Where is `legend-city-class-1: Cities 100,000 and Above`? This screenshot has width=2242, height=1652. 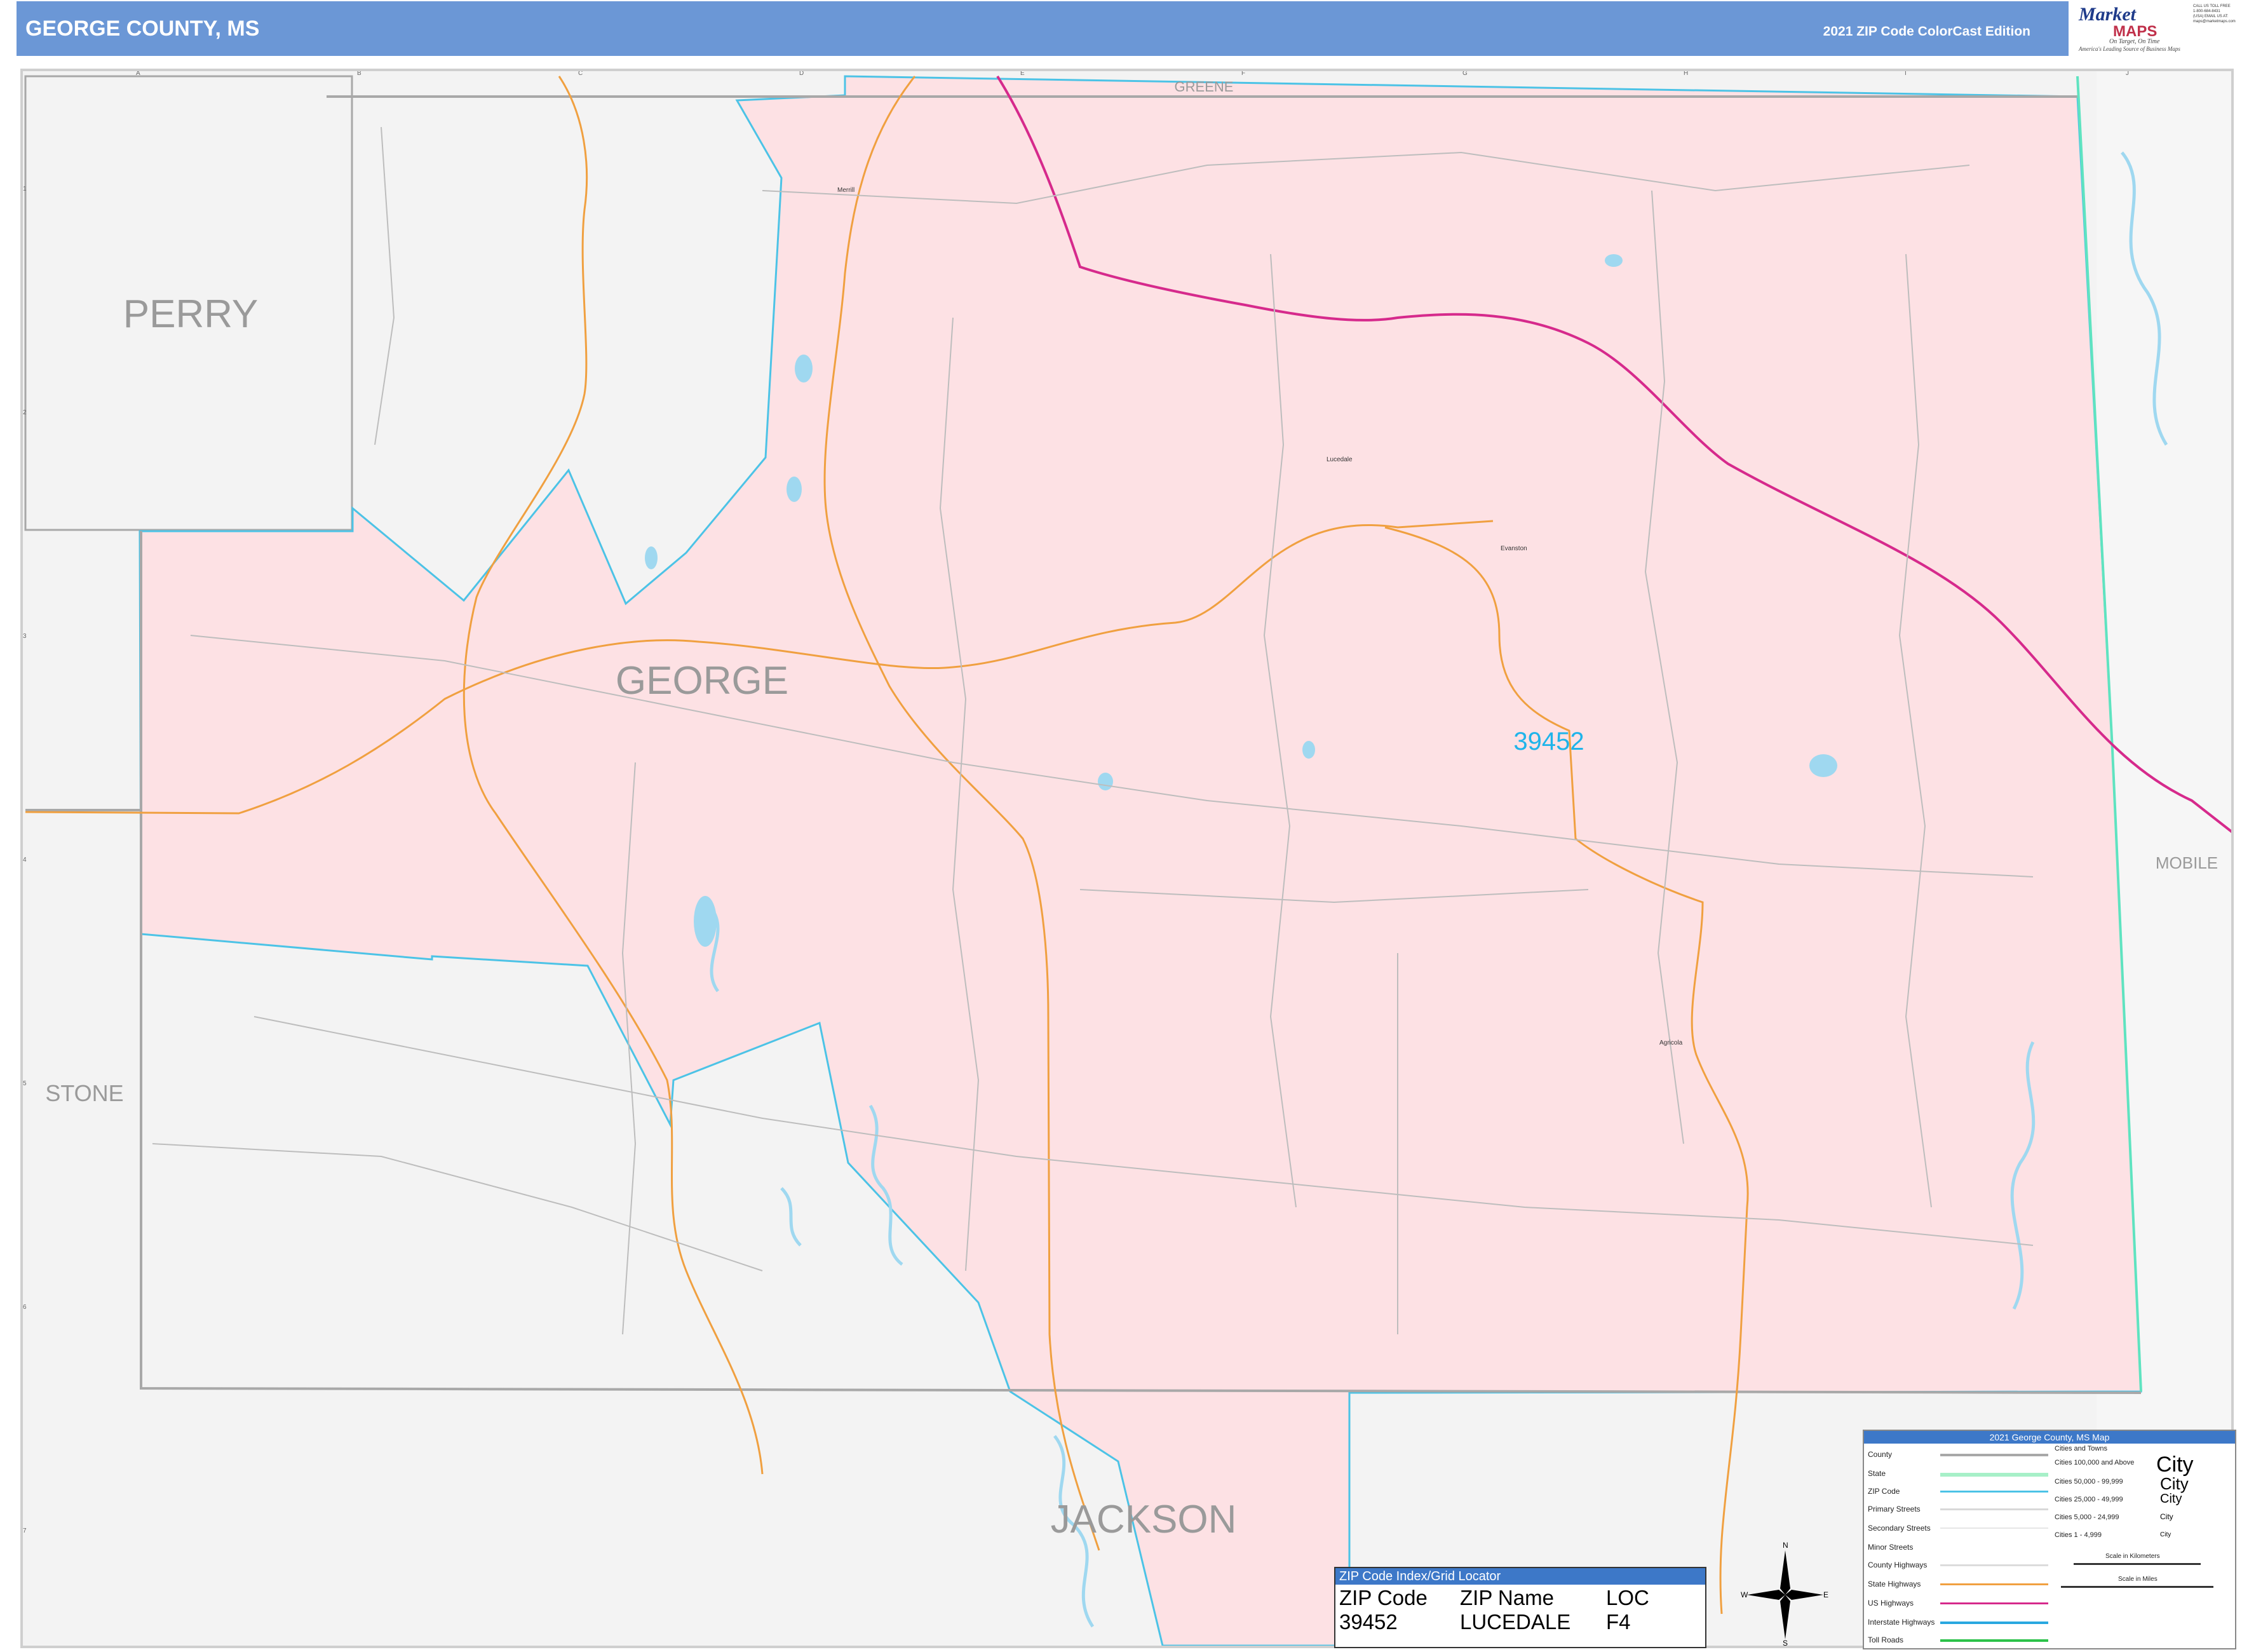
legend-city-class-1: Cities 100,000 and Above is located at coordinates (2095, 1463).